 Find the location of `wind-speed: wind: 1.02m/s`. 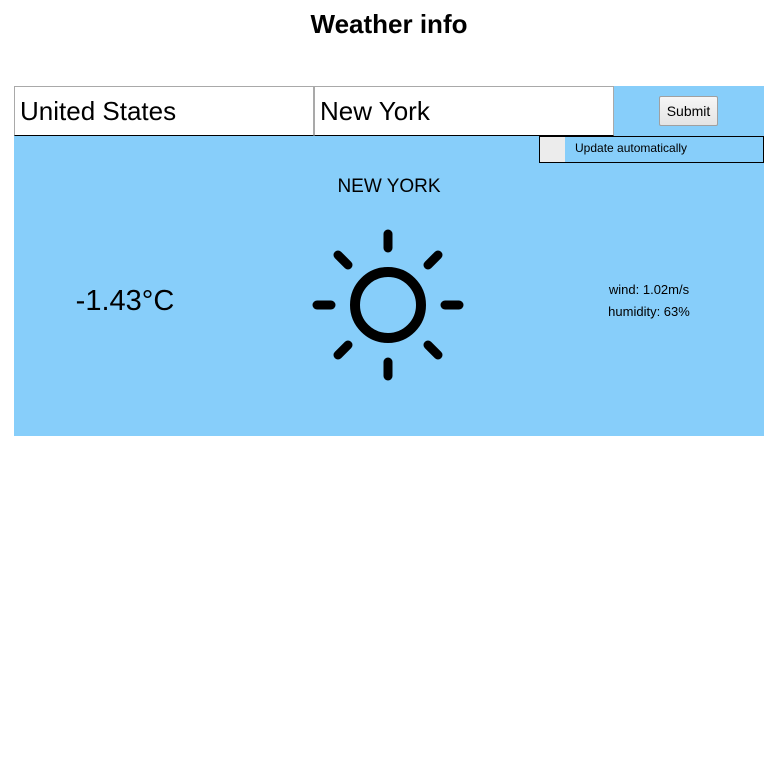

wind-speed: wind: 1.02m/s is located at coordinates (649, 289).